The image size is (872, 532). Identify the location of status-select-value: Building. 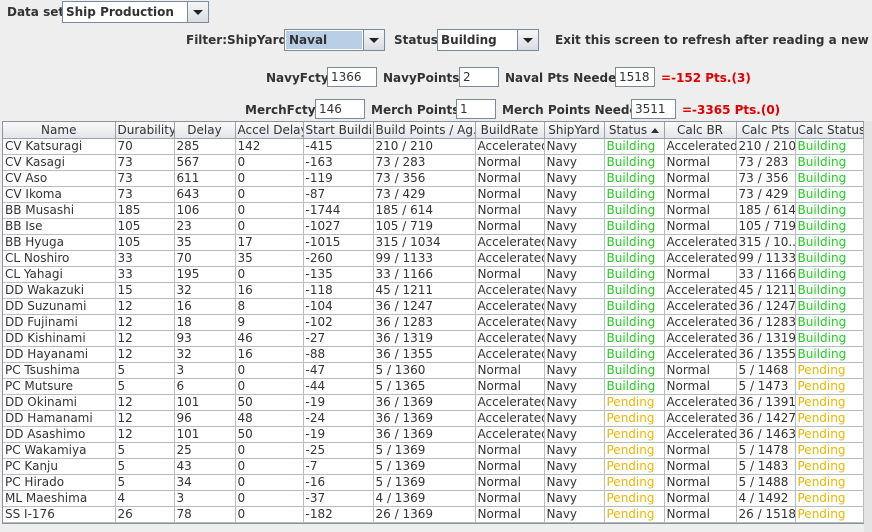
(469, 40).